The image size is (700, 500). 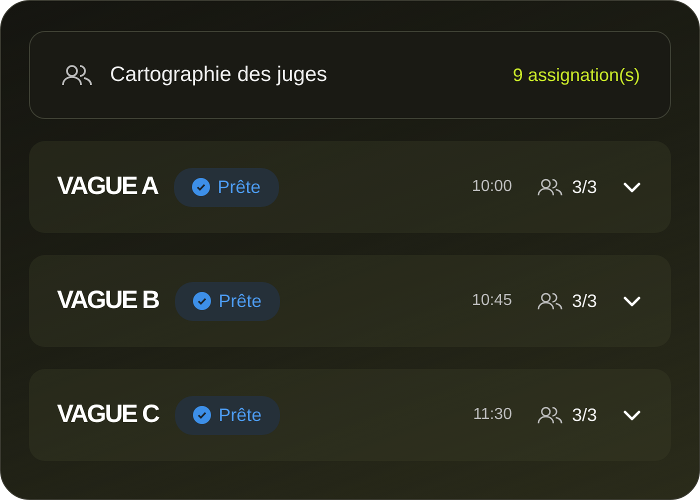 I want to click on wave-time: 10:00, so click(x=492, y=187).